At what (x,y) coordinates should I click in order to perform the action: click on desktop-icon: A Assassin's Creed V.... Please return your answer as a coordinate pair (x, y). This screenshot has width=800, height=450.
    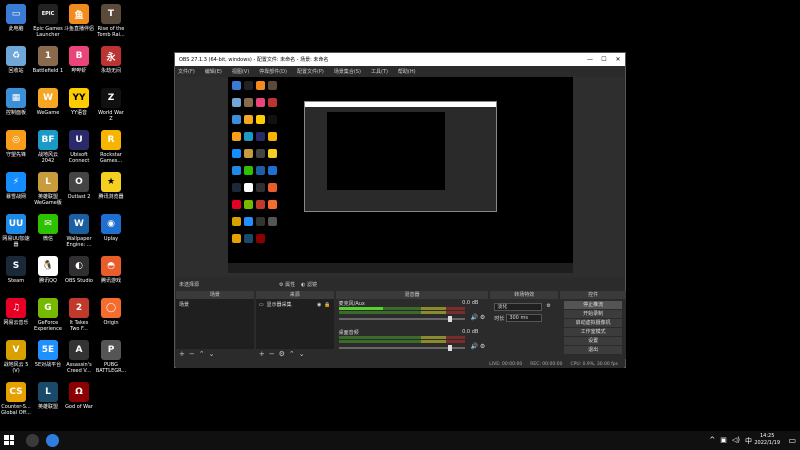
    Looking at the image, I should click on (79, 357).